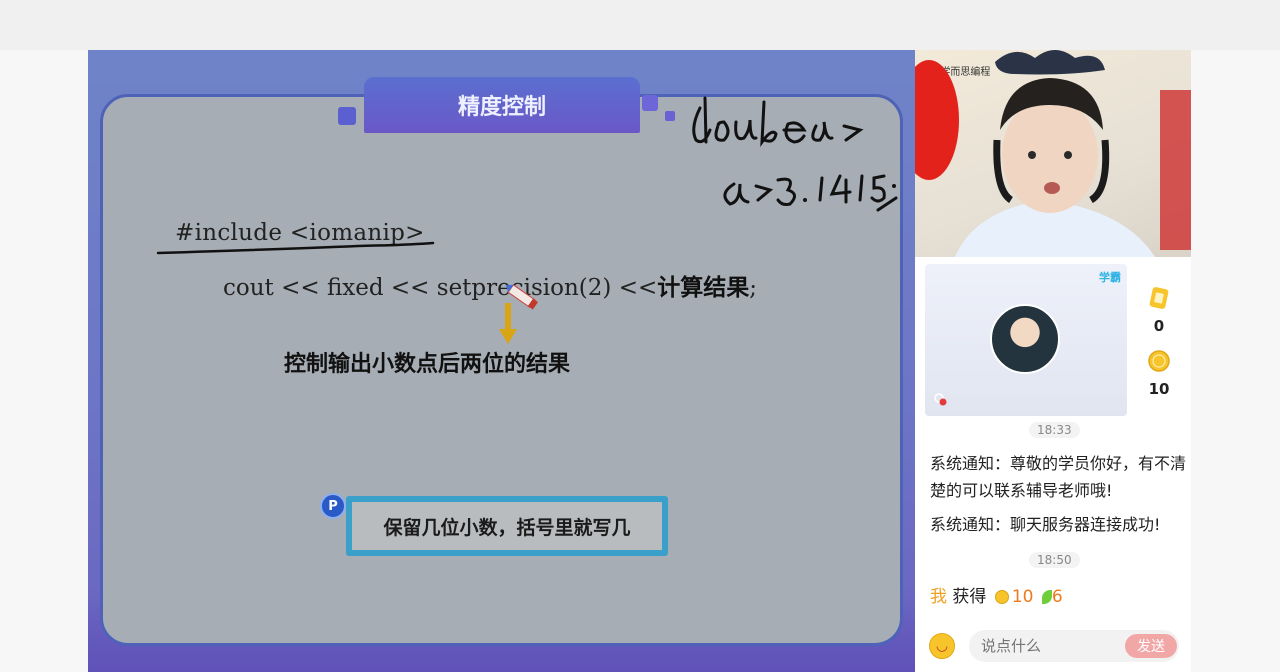 The width and height of the screenshot is (1280, 672). I want to click on code-prefix: cout << fixed << setprecision(2) <<, so click(440, 288).